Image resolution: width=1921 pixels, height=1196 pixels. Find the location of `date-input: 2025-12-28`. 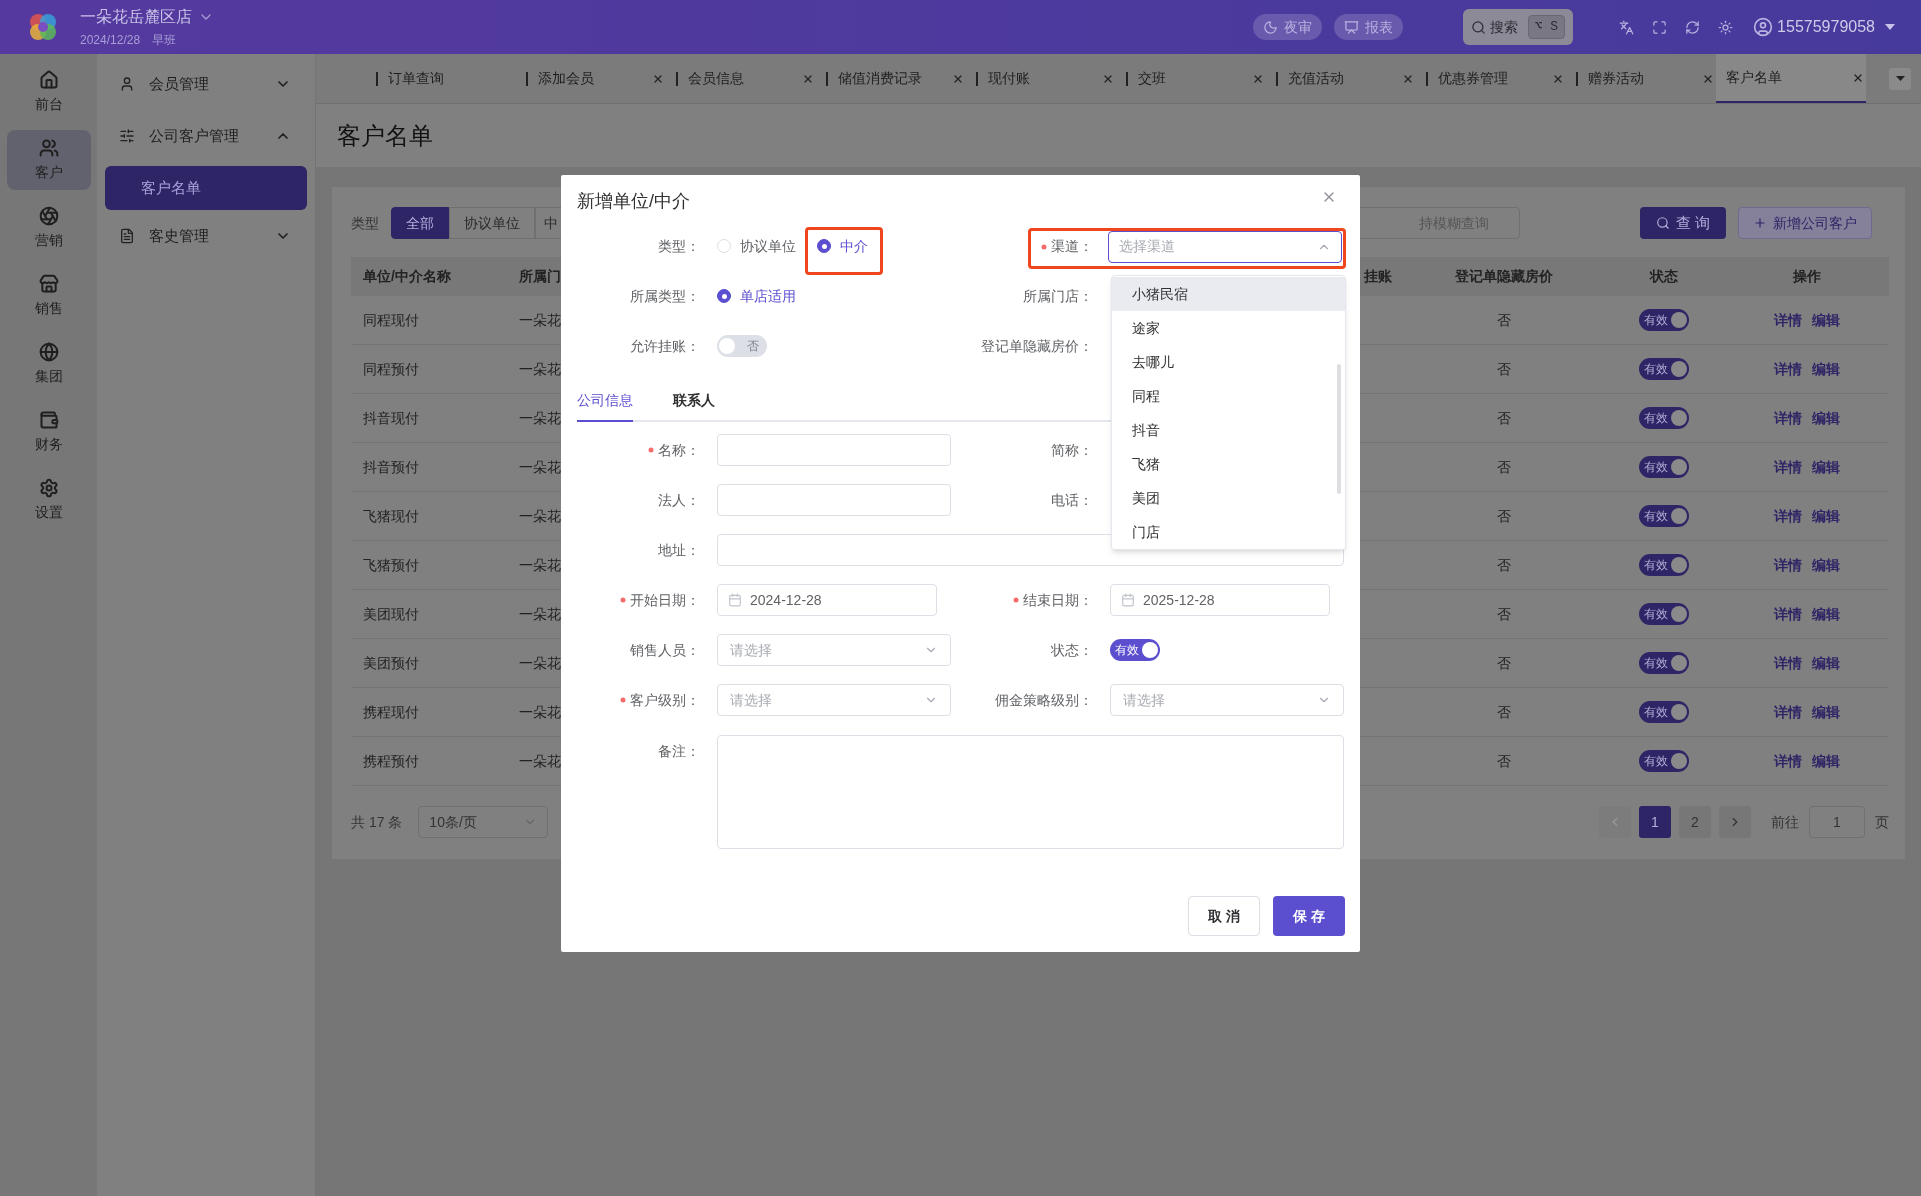

date-input: 2025-12-28 is located at coordinates (1220, 600).